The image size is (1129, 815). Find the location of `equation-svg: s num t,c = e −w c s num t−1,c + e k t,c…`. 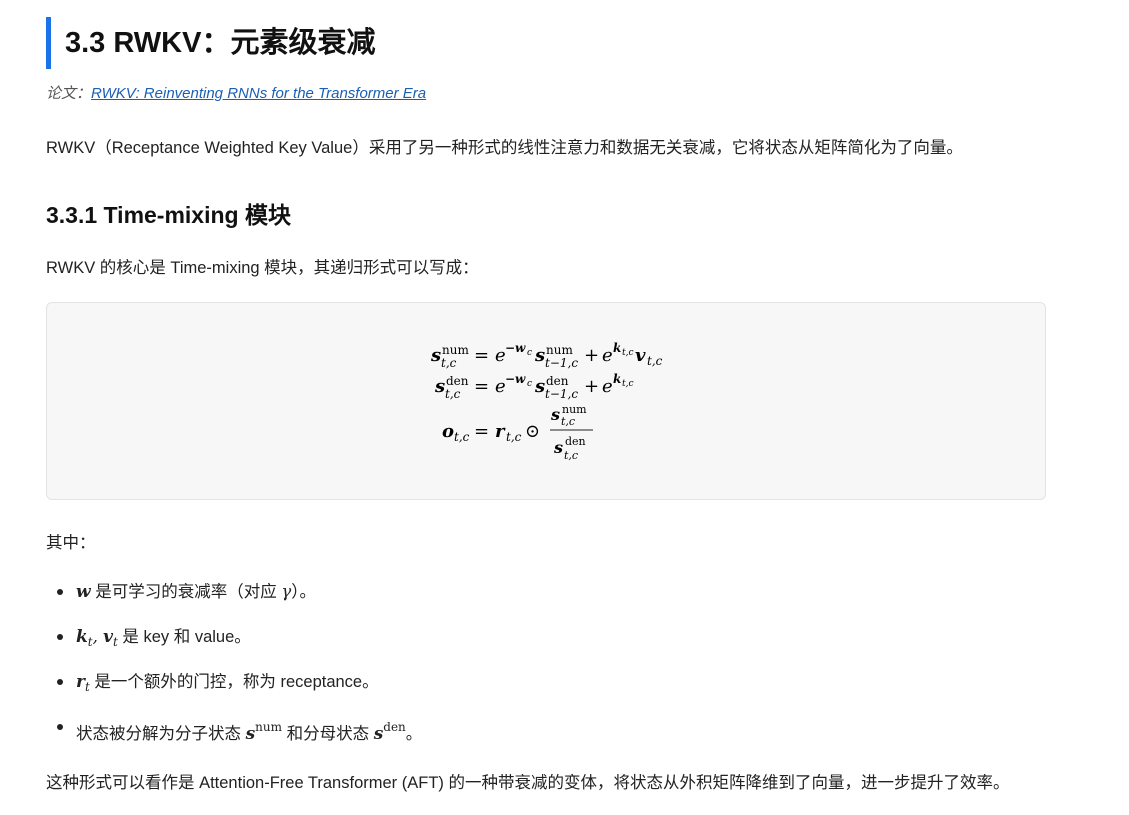

equation-svg: s num t,c = e −w c s num t−1,c + e k t,c… is located at coordinates (546, 401).